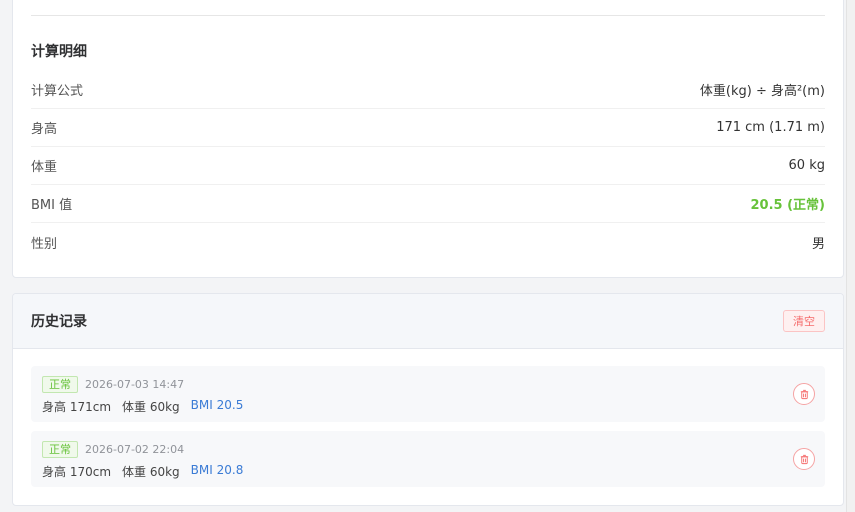  I want to click on bmi-text: BMI 20.5, so click(217, 405).